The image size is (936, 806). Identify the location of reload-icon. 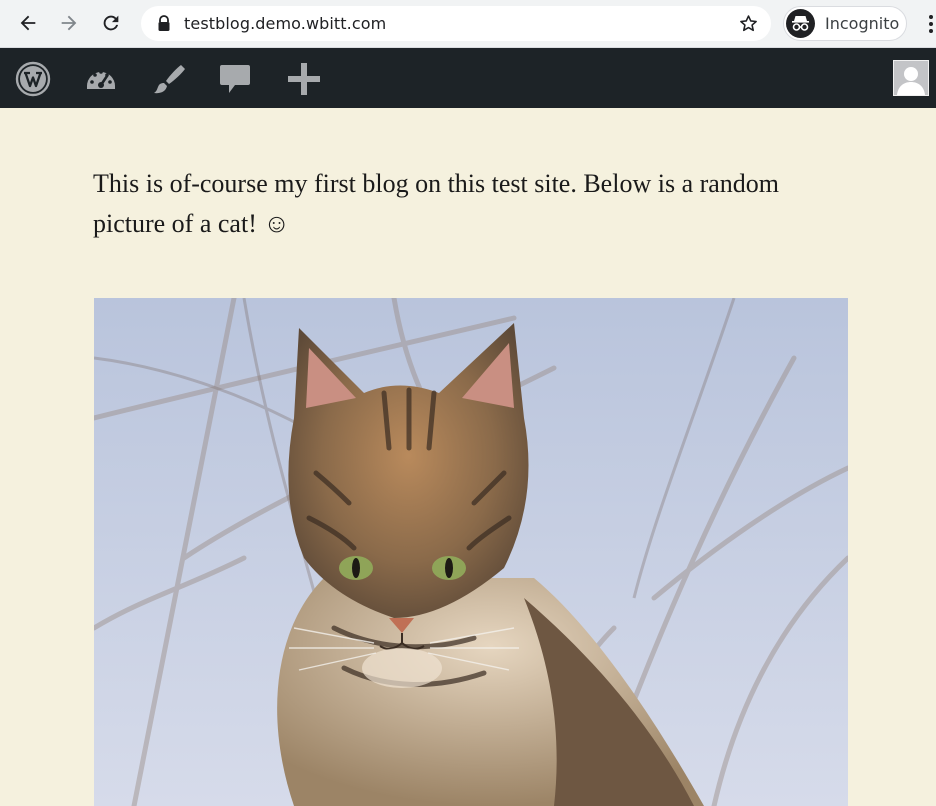
(111, 23).